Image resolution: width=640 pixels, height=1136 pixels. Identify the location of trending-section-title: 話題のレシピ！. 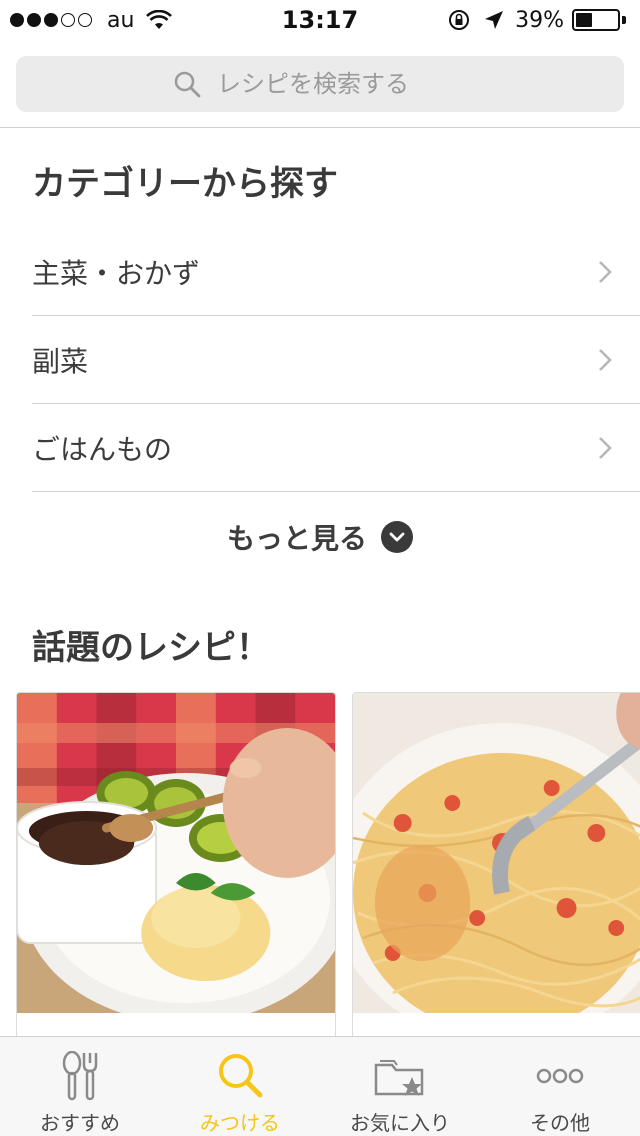
(151, 648).